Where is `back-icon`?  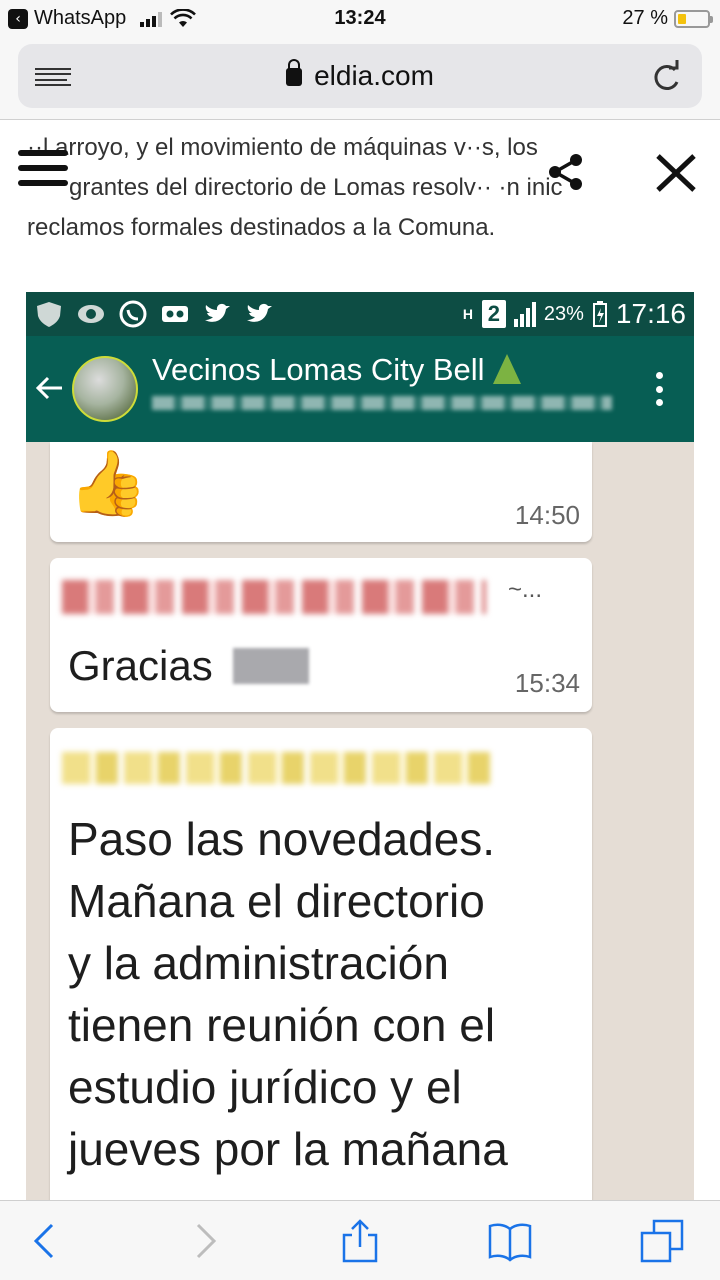 back-icon is located at coordinates (46, 1241).